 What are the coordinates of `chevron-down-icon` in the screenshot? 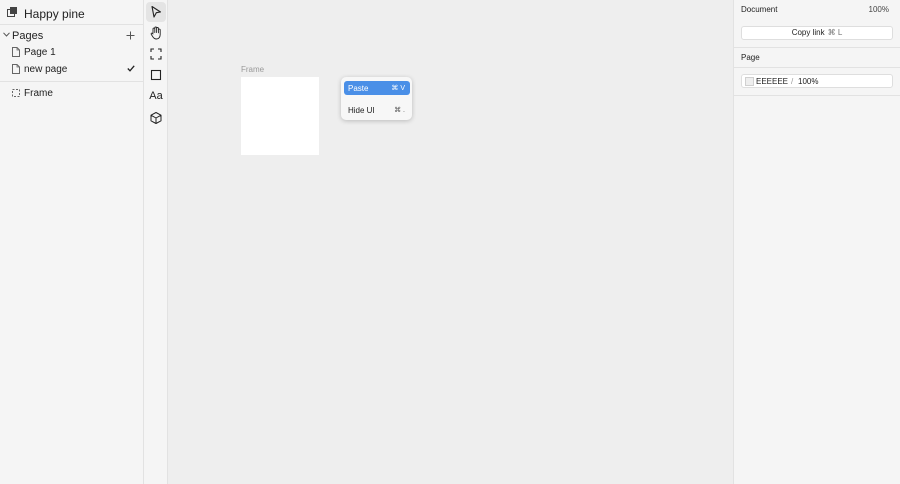 It's located at (6, 34).